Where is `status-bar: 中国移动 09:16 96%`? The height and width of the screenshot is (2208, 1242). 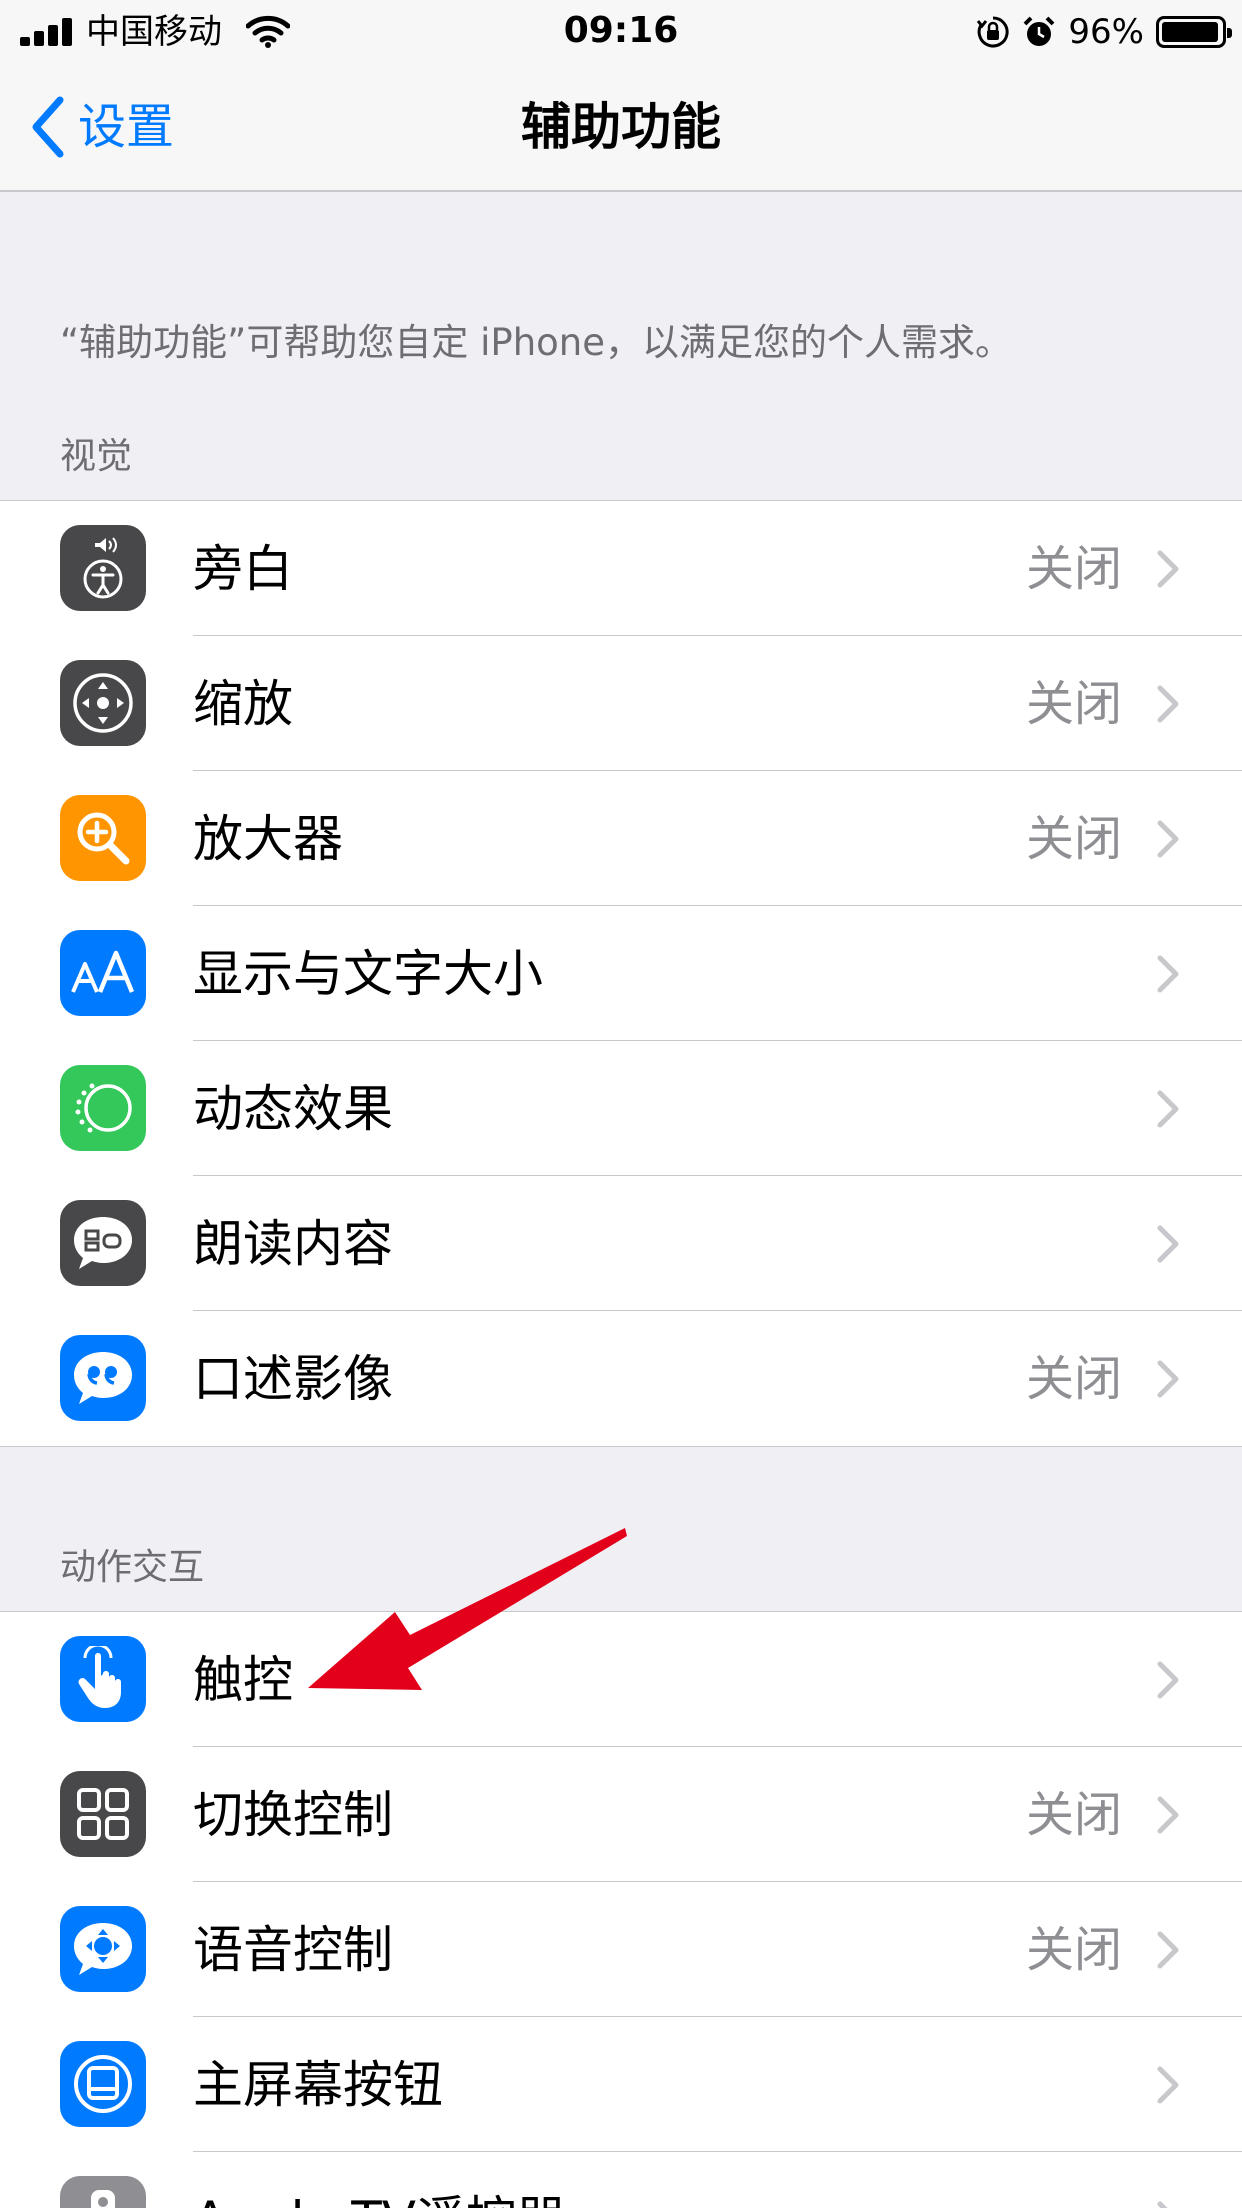
status-bar: 中国移动 09:16 96% is located at coordinates (621, 31).